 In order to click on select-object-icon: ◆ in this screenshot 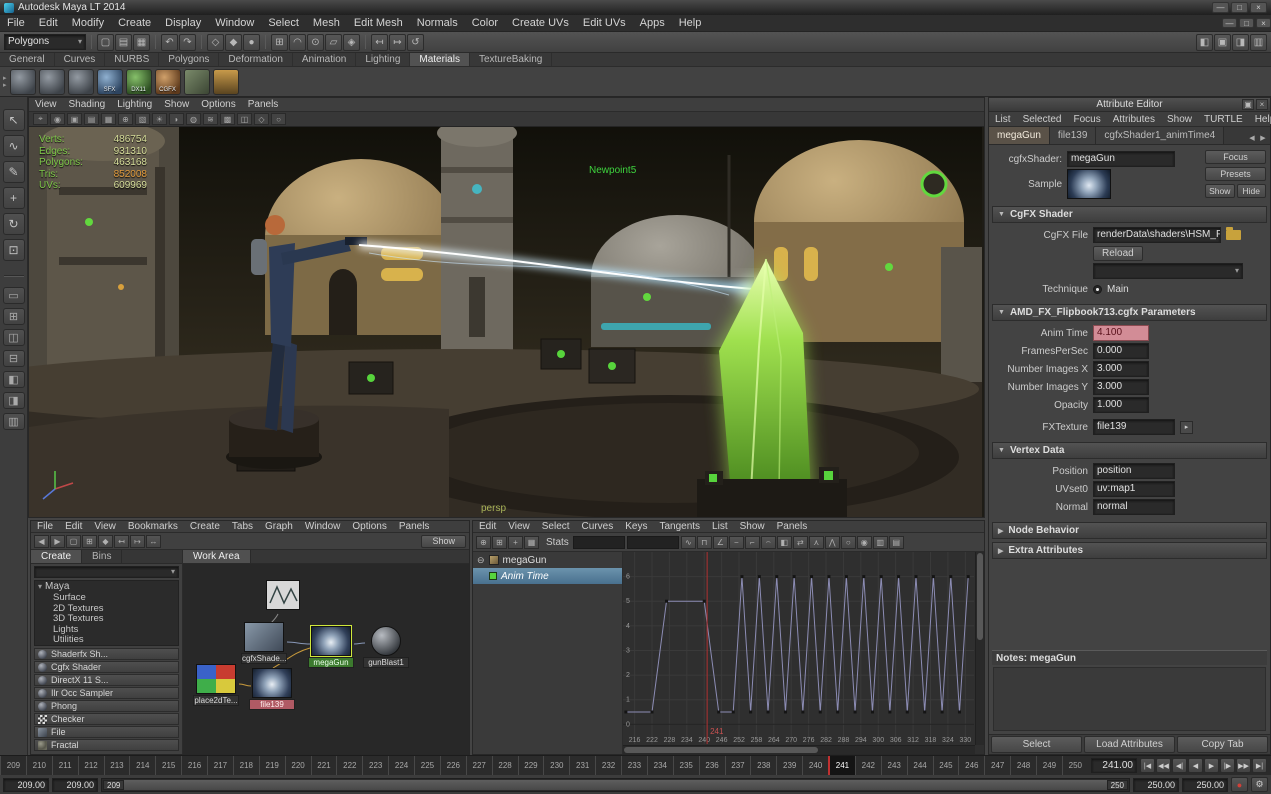, I will do `click(233, 42)`.